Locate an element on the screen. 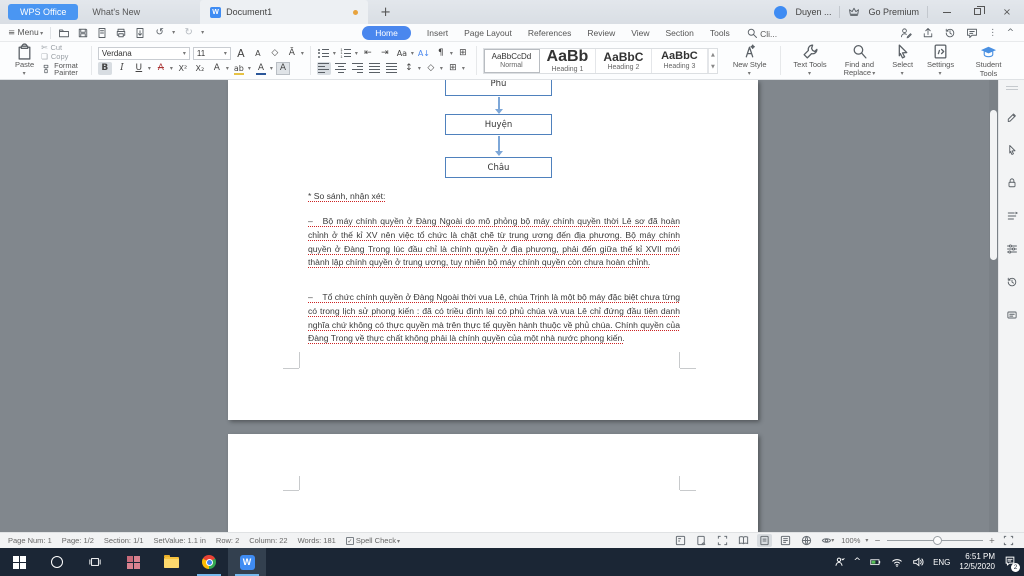 This screenshot has height=576, width=1024. lock-icon is located at coordinates (1012, 183).